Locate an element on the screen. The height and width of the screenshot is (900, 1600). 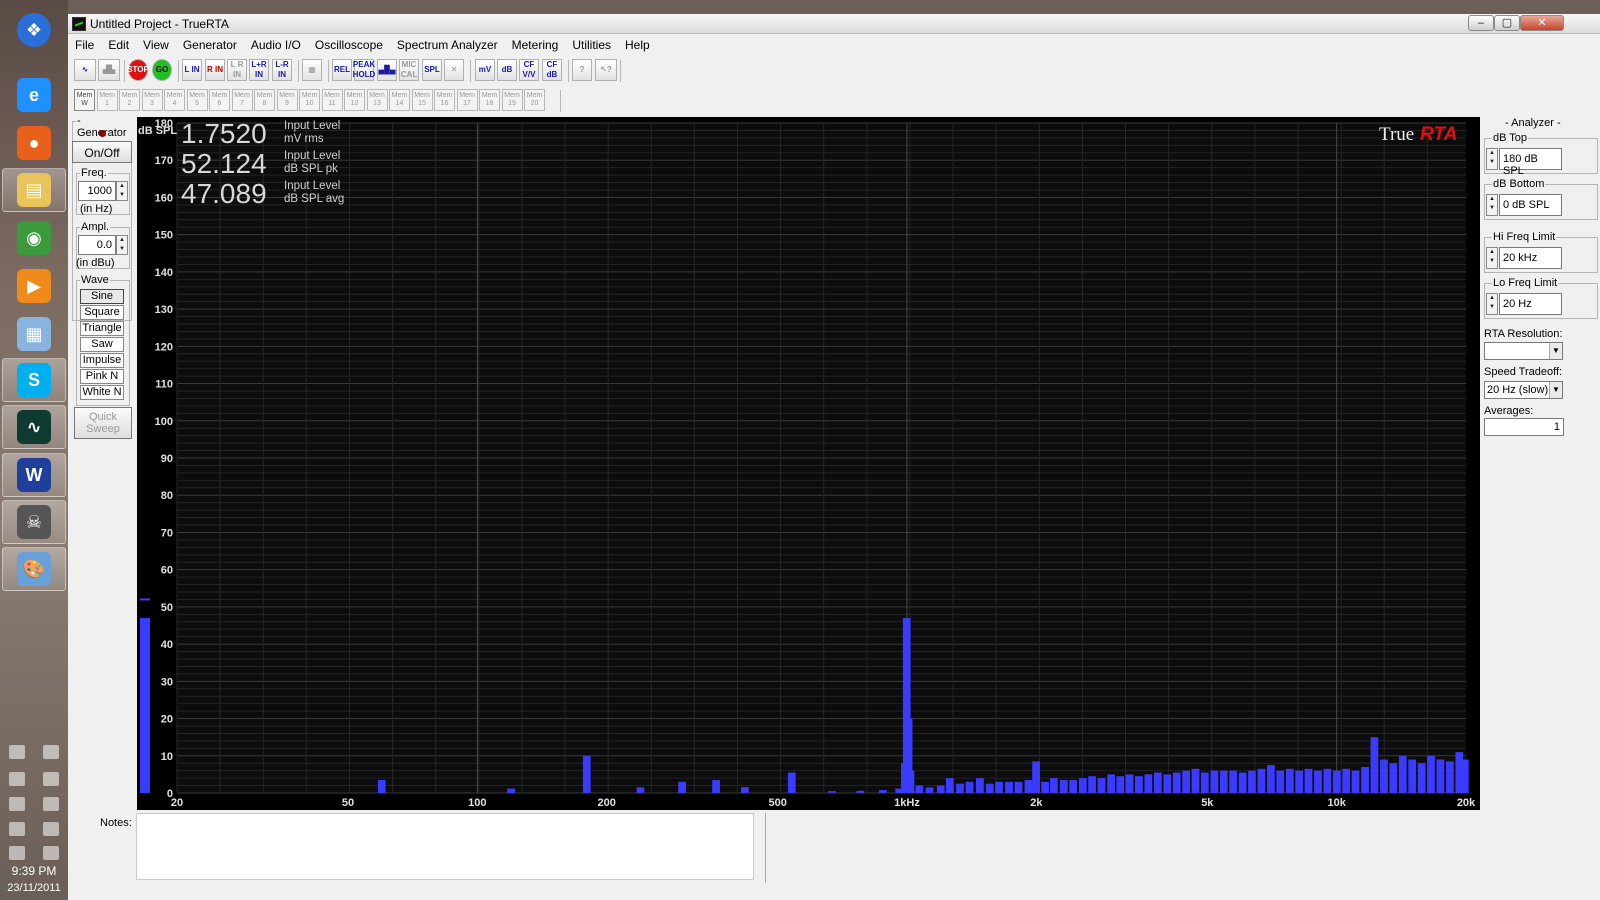
hi-freq-input: 20 kHz is located at coordinates (1530, 258).